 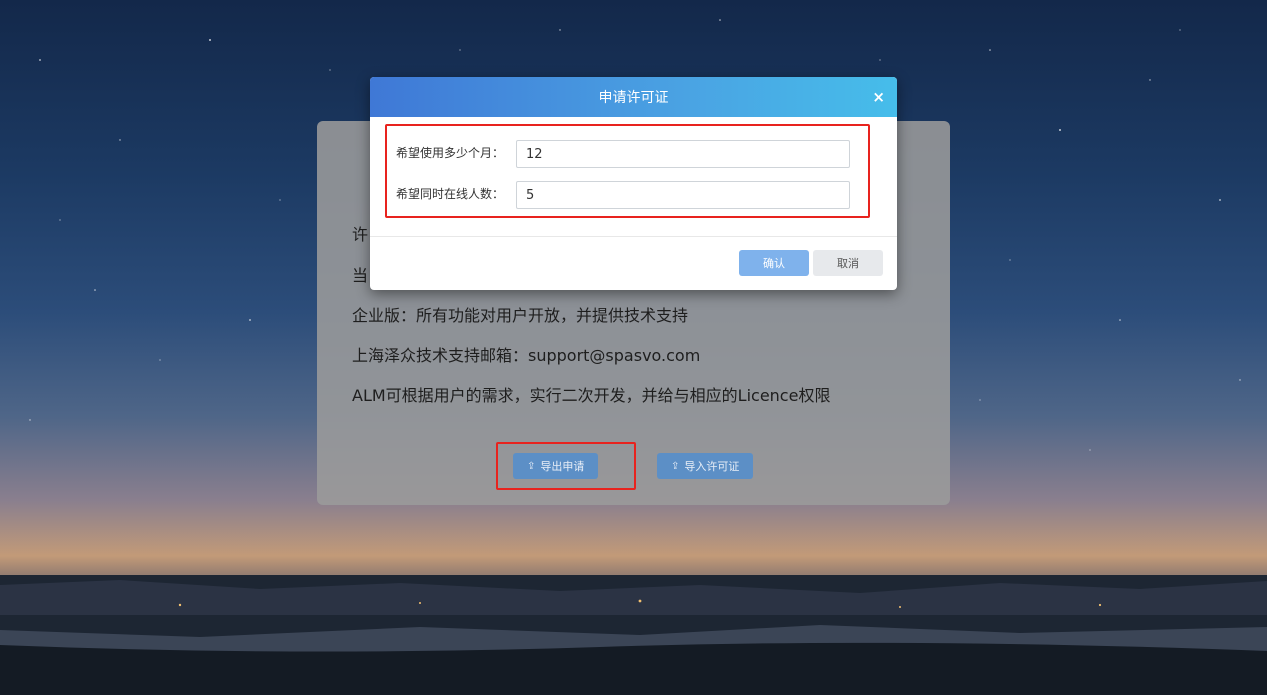 I want to click on confirm-button: 确认, so click(x=774, y=263).